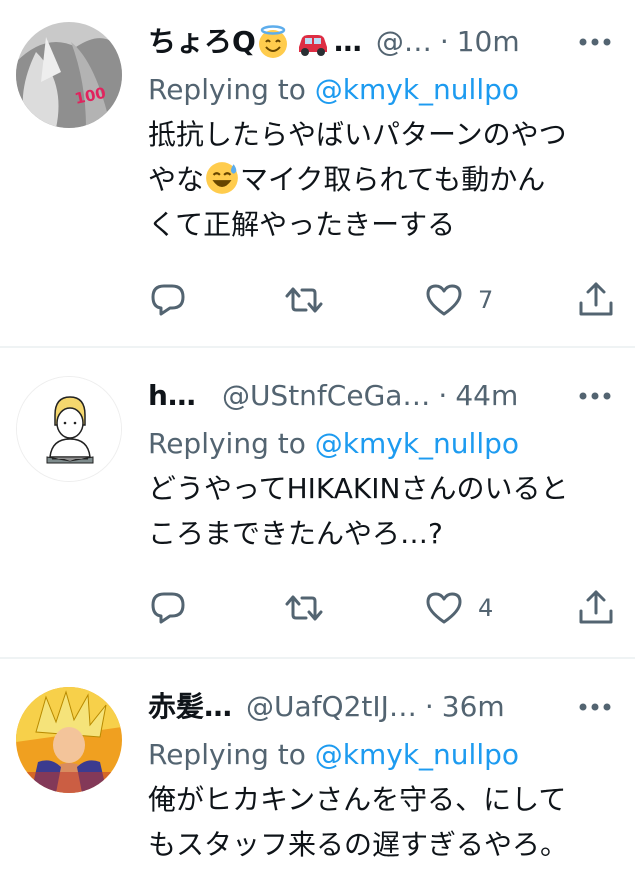 This screenshot has height=883, width=635. What do you see at coordinates (473, 707) in the screenshot?
I see `timestamp: 36m` at bounding box center [473, 707].